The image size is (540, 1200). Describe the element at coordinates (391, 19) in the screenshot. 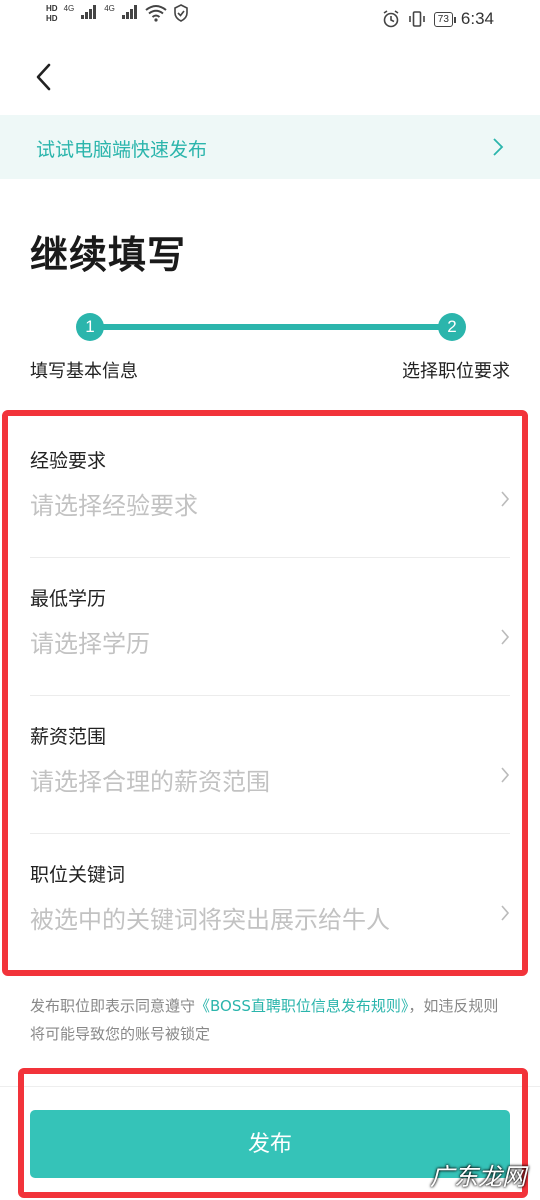

I see `alarm-icon` at that location.